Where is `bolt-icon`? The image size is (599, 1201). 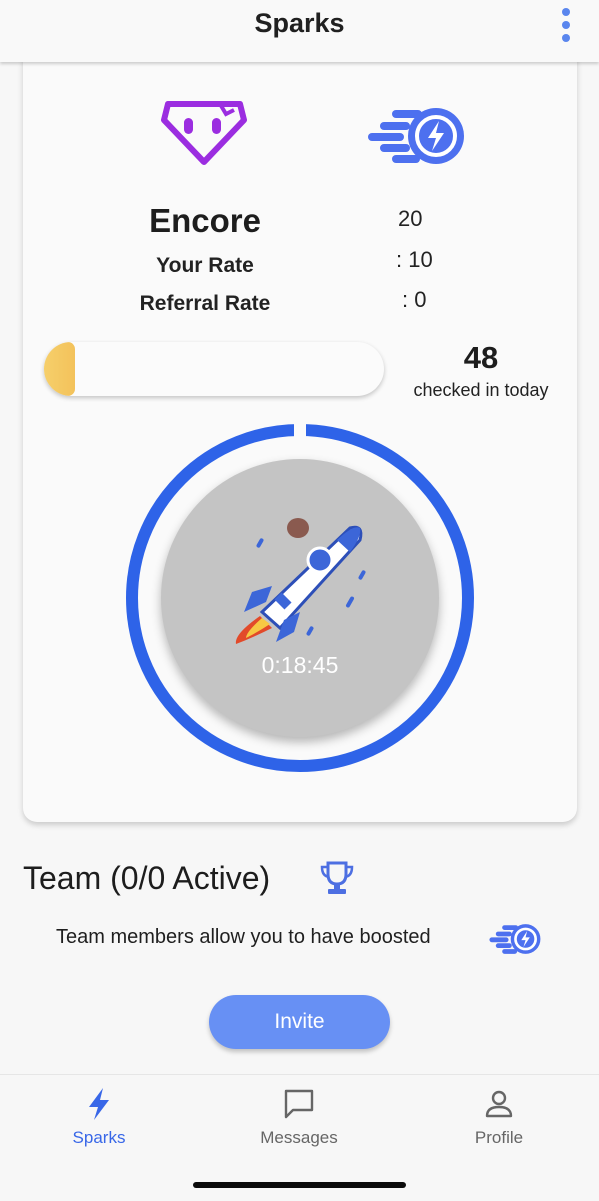
bolt-icon is located at coordinates (99, 1104).